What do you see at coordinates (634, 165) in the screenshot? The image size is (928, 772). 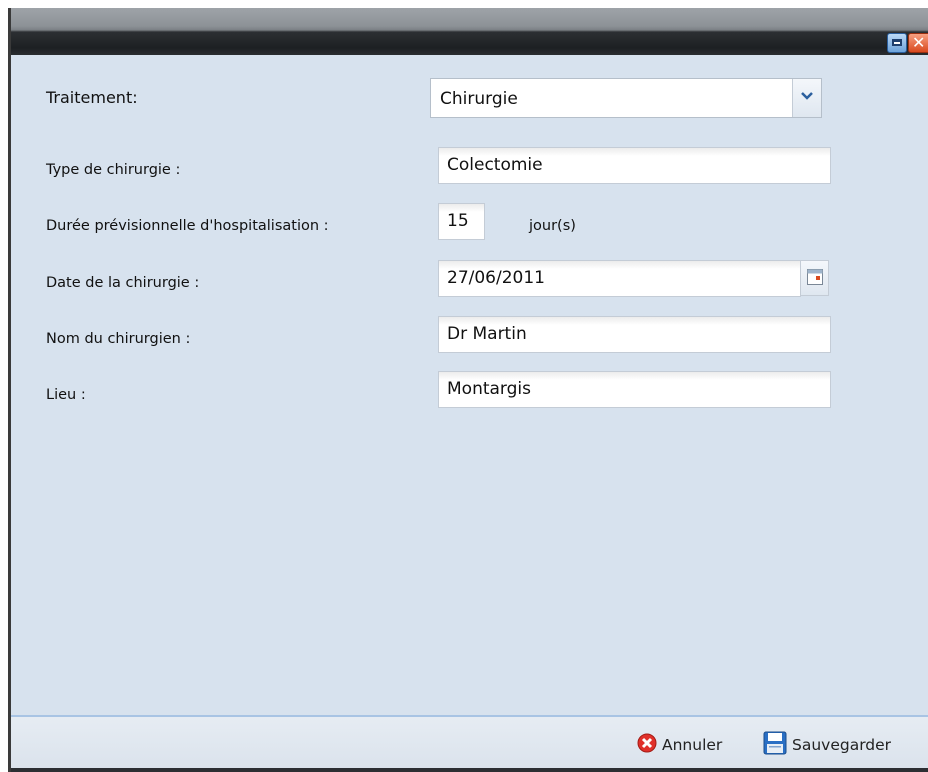 I see `type-chirurgie-field: Colectomie` at bounding box center [634, 165].